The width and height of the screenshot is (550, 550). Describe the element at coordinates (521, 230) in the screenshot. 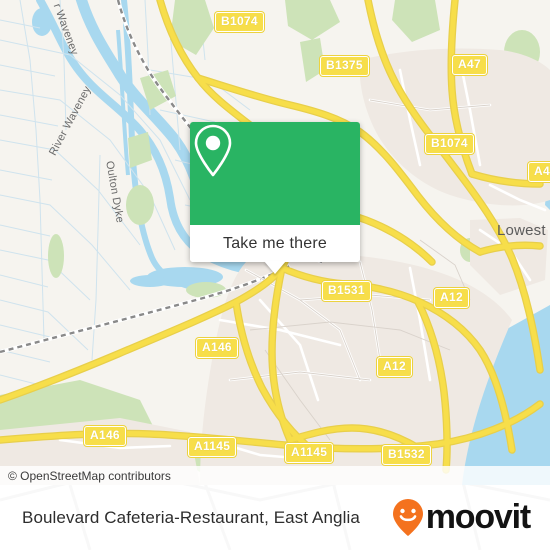

I see `place-label-lowestoft: Lowest` at that location.